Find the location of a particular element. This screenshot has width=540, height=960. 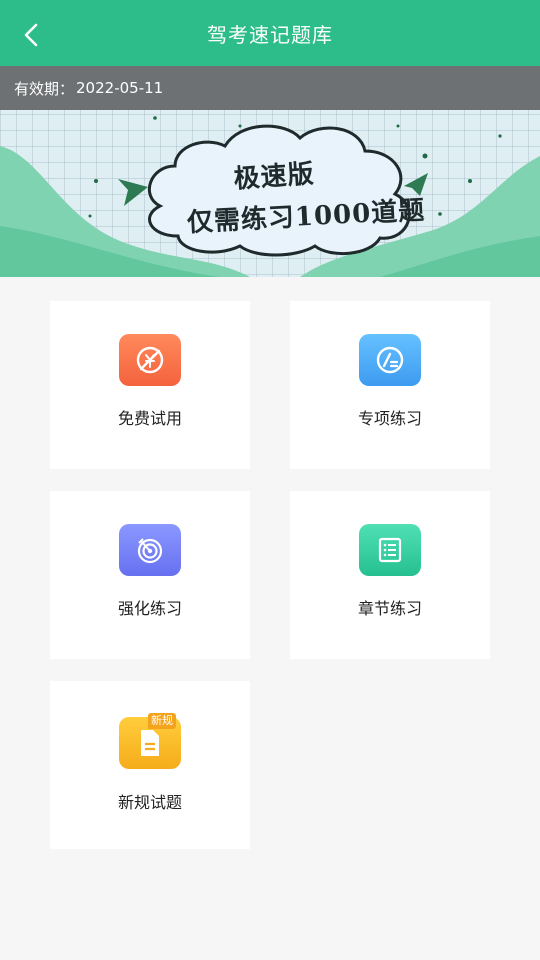

back-button is located at coordinates (32, 35).